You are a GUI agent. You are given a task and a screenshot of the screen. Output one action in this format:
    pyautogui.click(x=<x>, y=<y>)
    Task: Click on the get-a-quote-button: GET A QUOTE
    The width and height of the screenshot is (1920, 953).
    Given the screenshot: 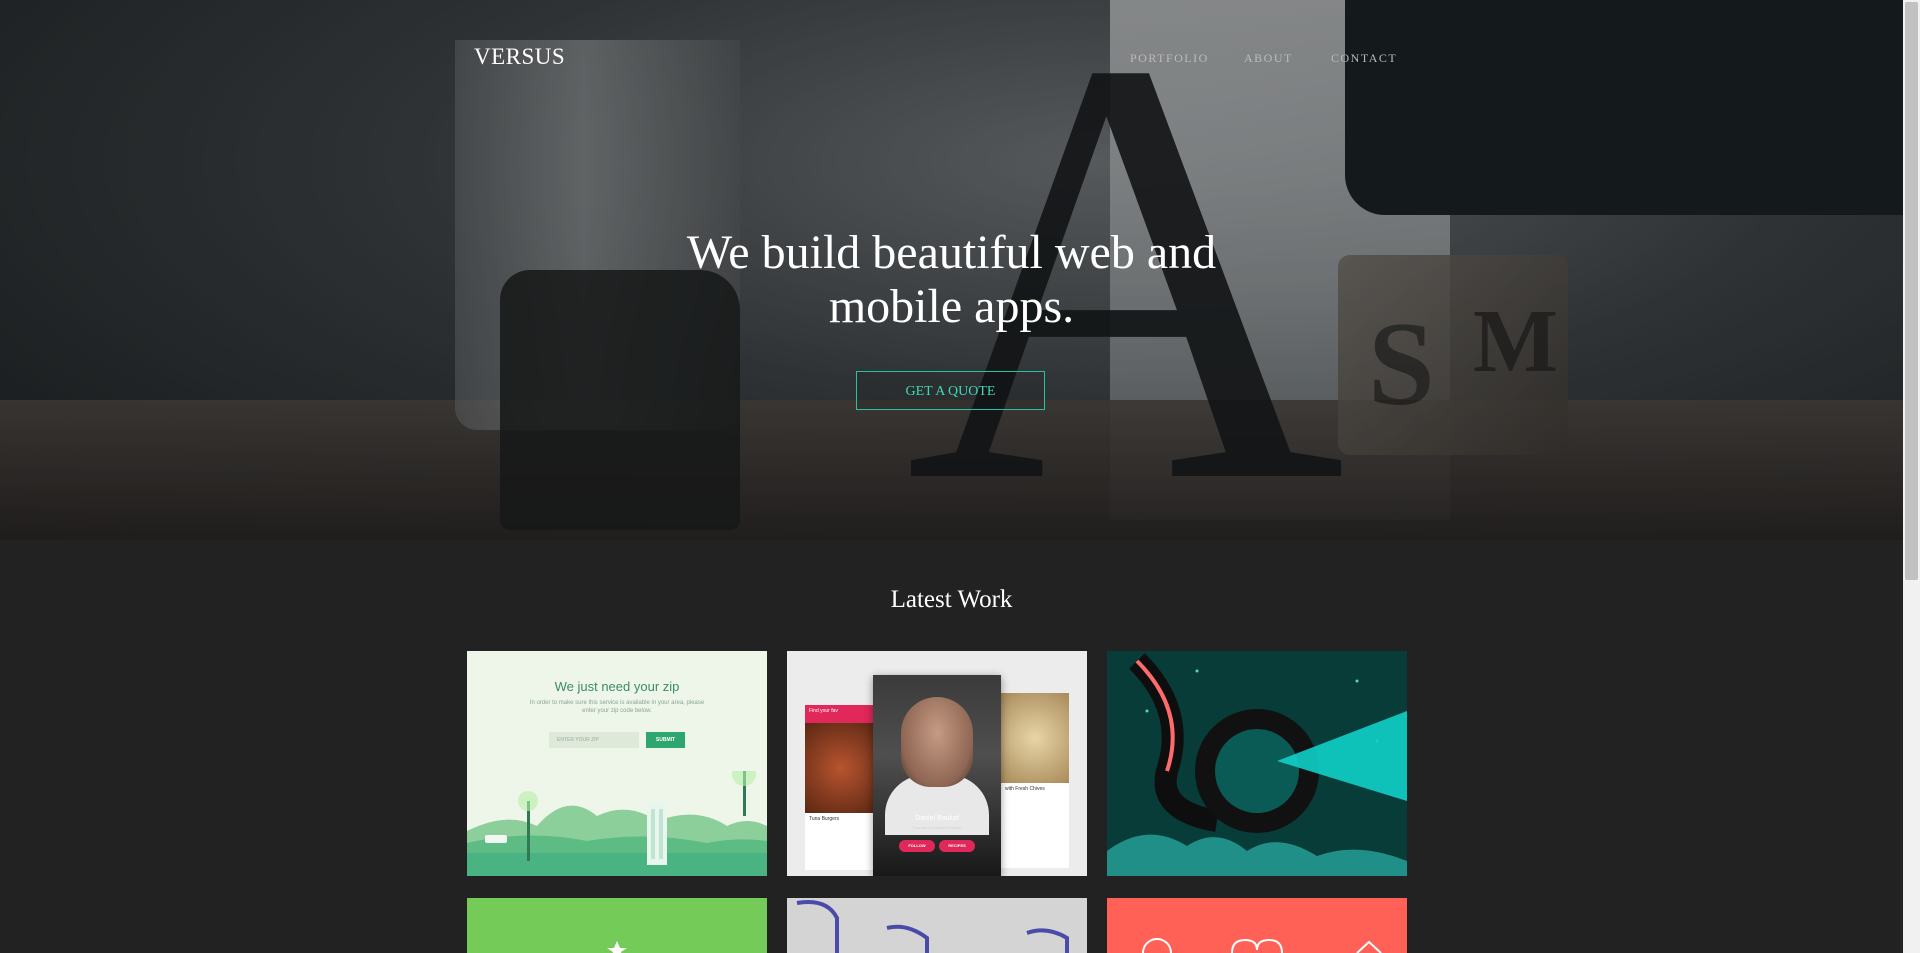 What is the action you would take?
    pyautogui.click(x=950, y=390)
    